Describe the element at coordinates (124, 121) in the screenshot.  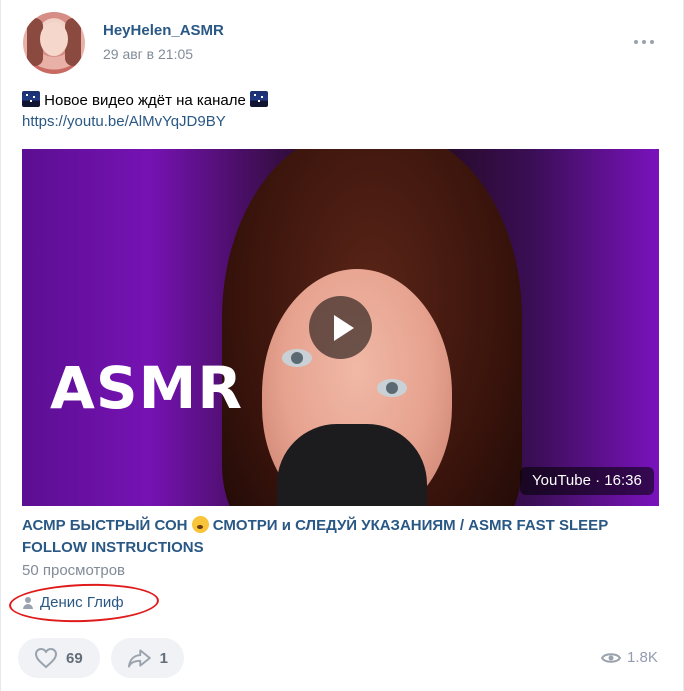
I see `post-link: https://youtu.be/AlMvYqJD9BY` at that location.